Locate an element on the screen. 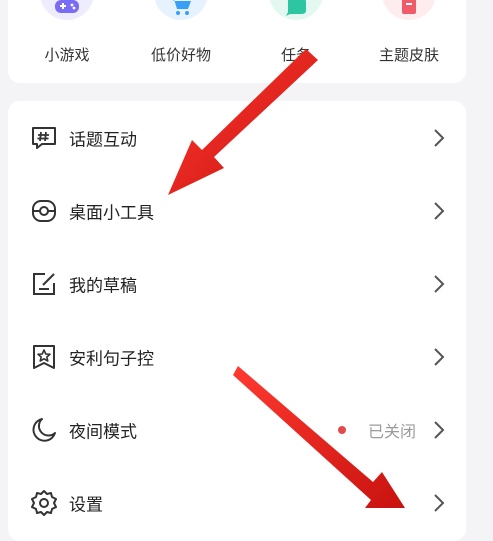 This screenshot has width=493, height=541. grid-label: 任务 is located at coordinates (295, 55).